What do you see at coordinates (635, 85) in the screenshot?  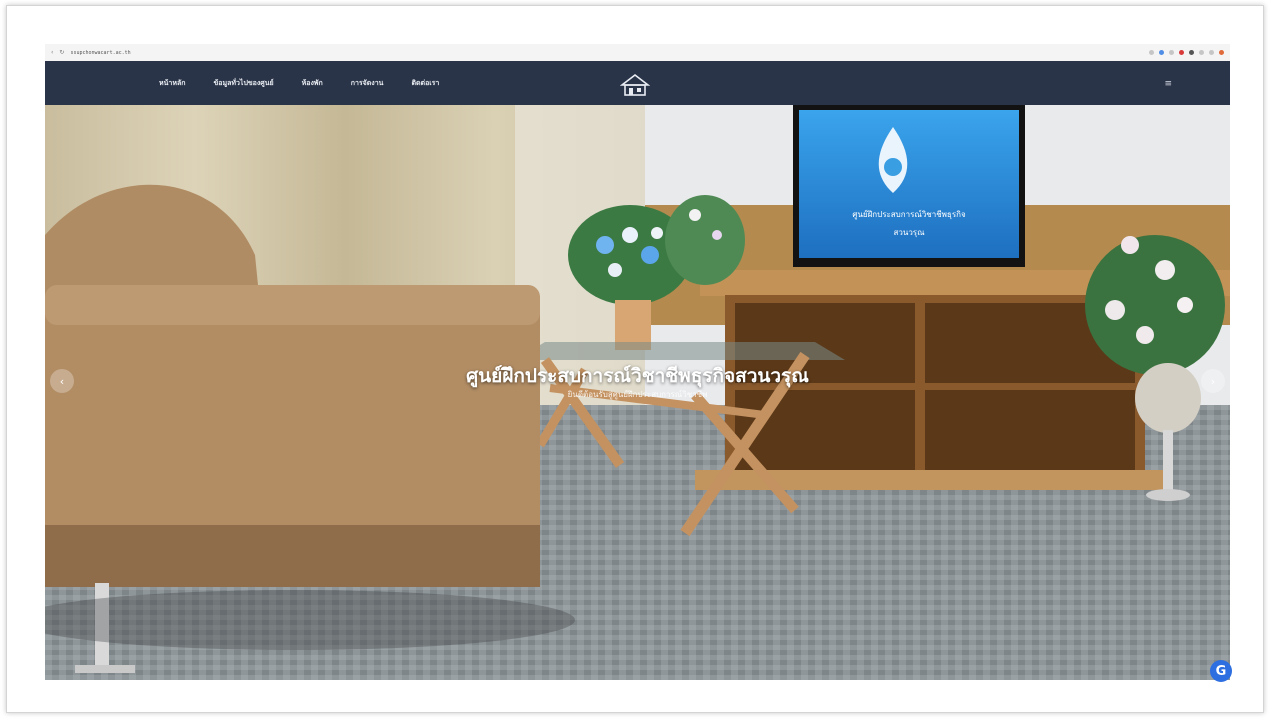 I see `site-logo` at bounding box center [635, 85].